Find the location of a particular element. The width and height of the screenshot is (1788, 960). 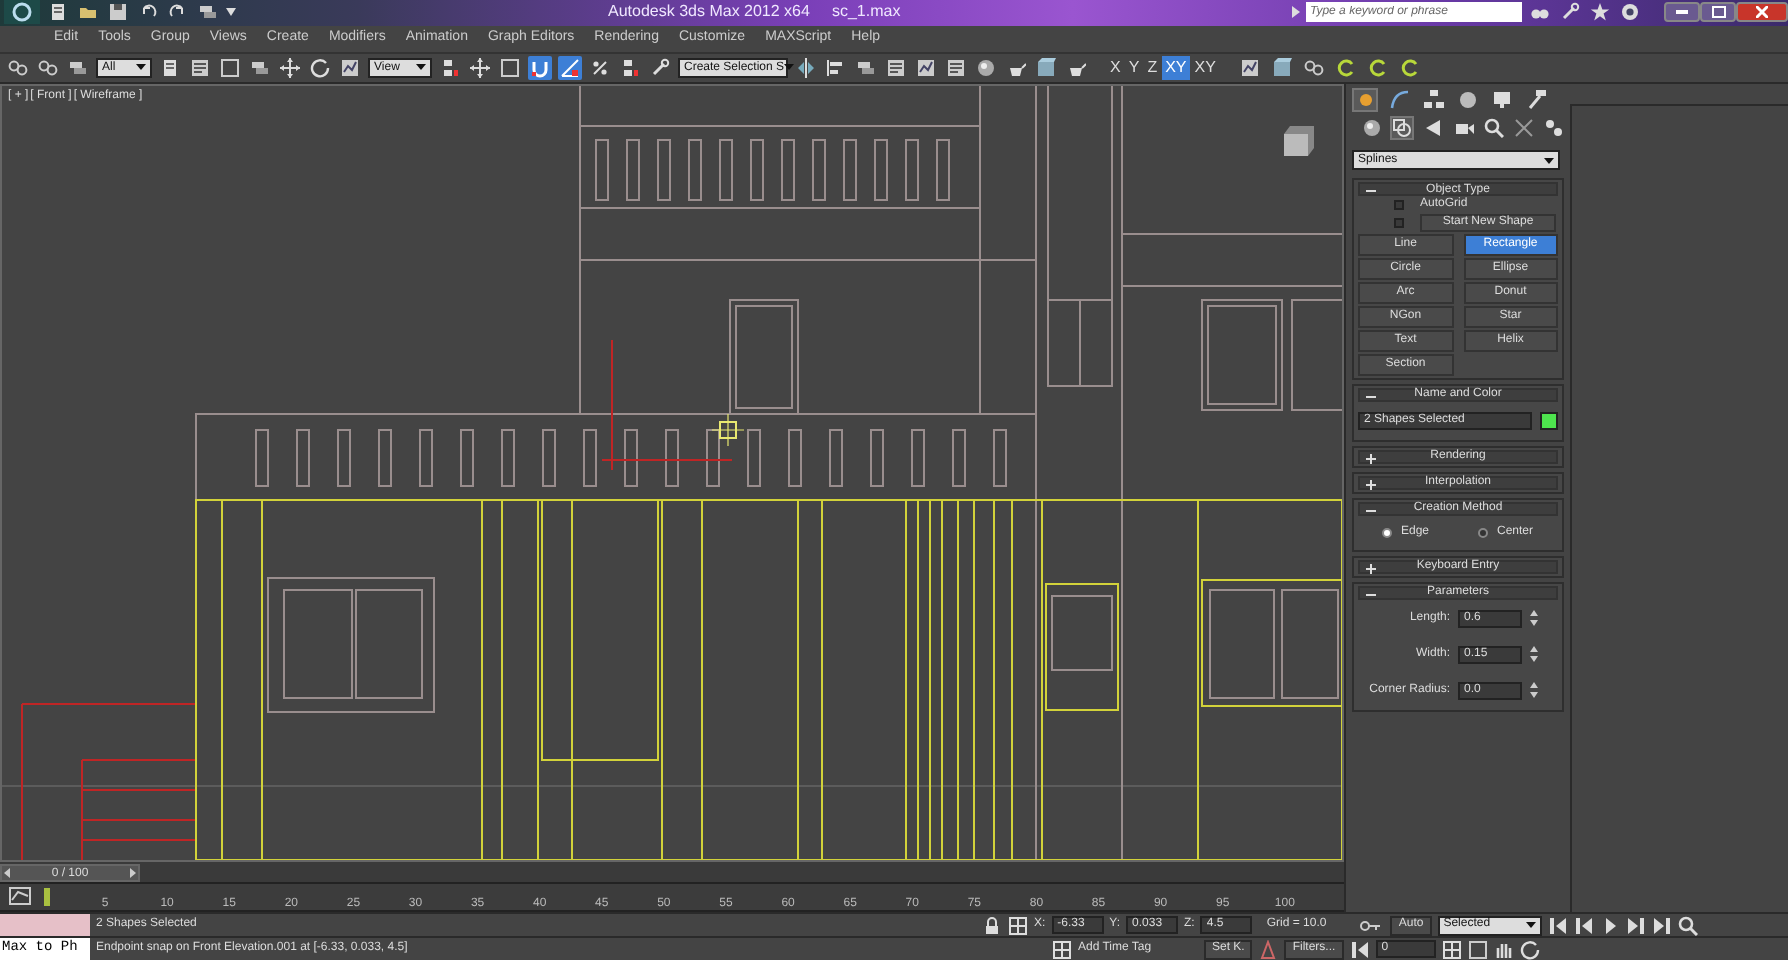

axis-constraint-button: Z is located at coordinates (1152, 67).